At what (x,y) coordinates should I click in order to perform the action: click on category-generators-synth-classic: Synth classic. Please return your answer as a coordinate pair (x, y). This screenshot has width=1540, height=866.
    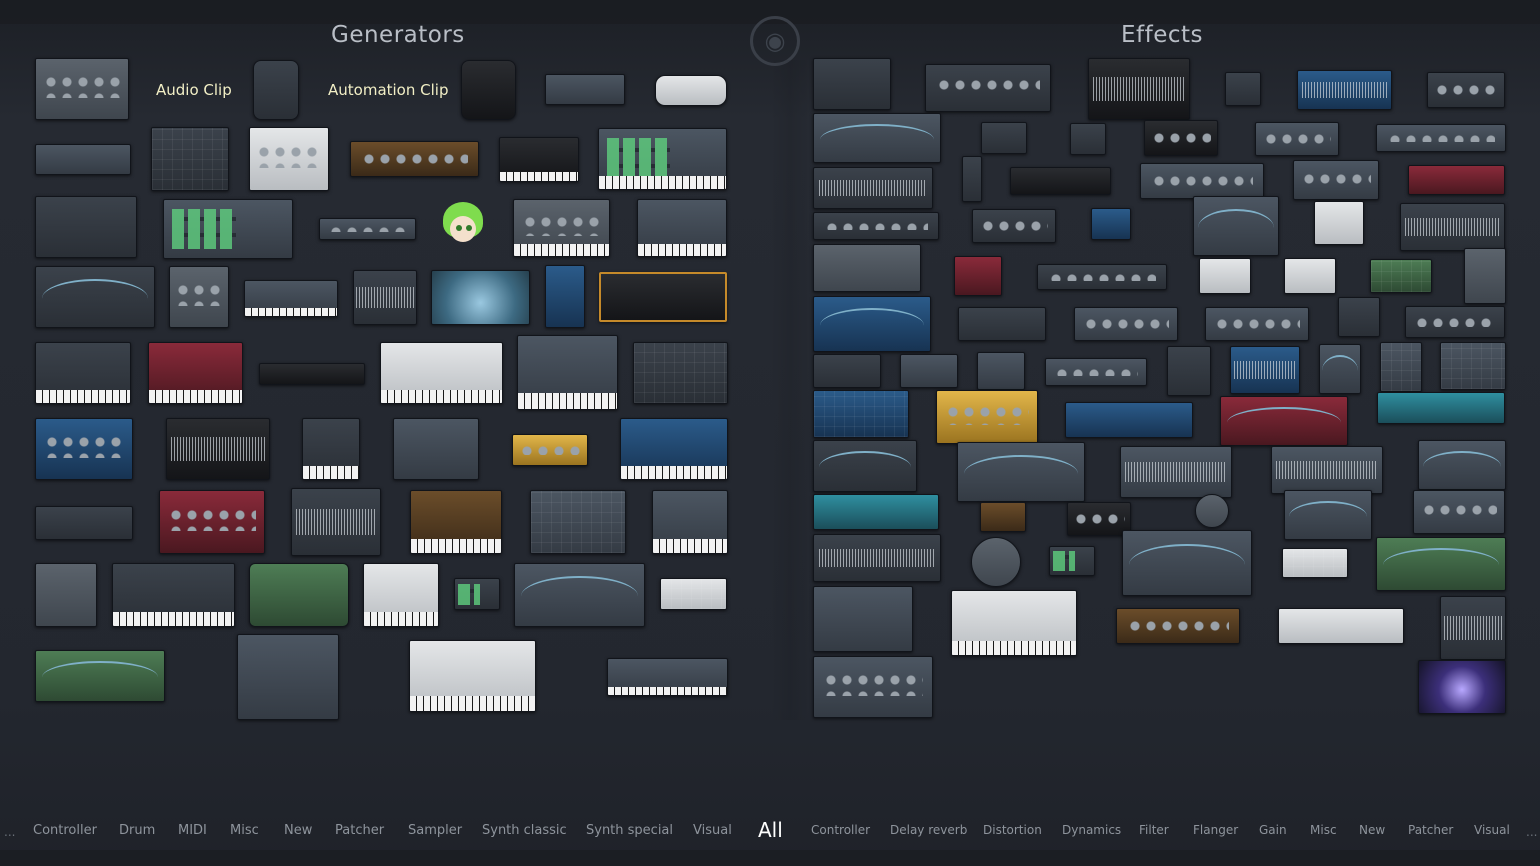
    Looking at the image, I should click on (524, 830).